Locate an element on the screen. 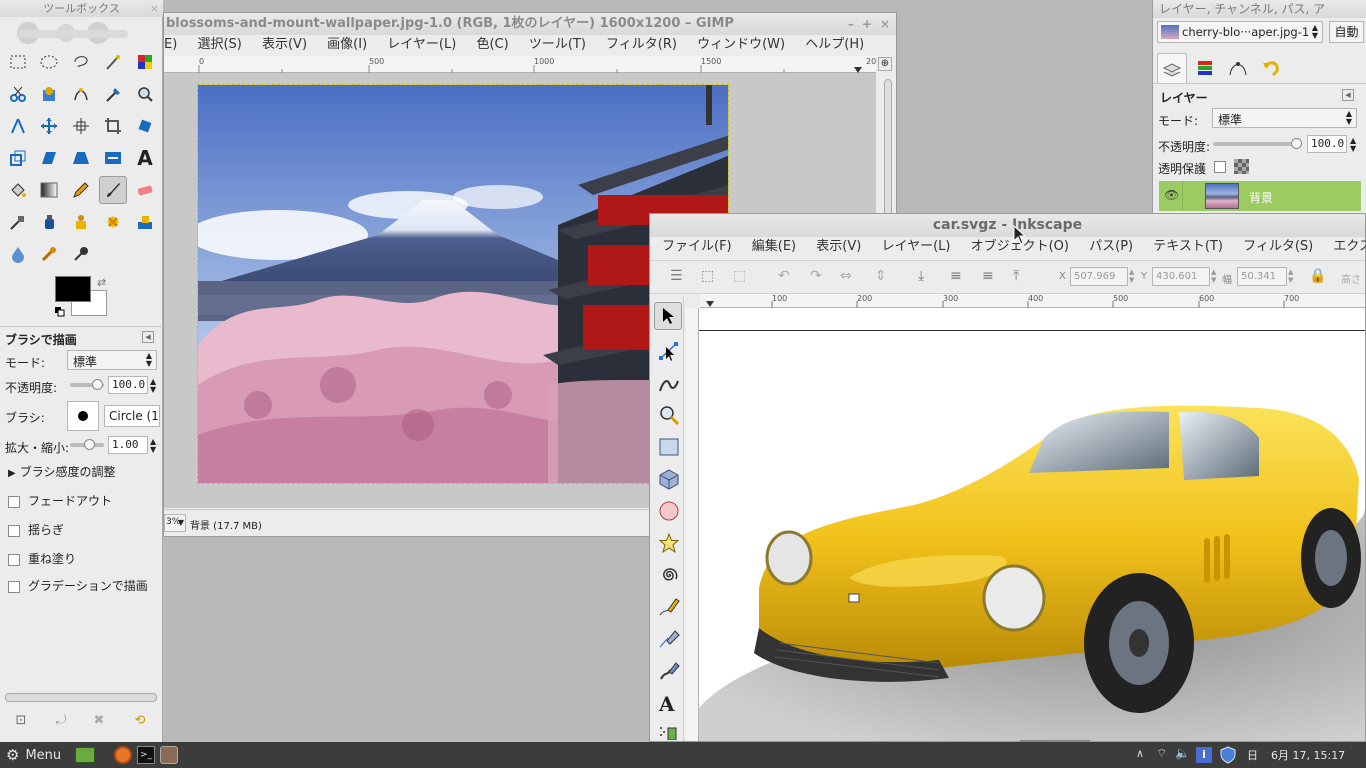 The image size is (1366, 768). scissors-icon is located at coordinates (18, 94).